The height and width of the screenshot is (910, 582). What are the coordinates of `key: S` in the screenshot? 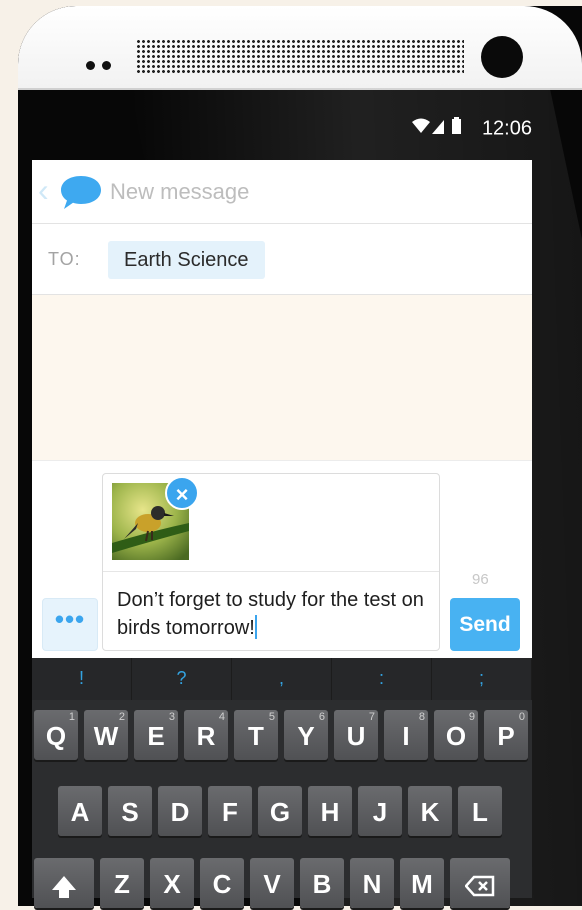 It's located at (130, 811).